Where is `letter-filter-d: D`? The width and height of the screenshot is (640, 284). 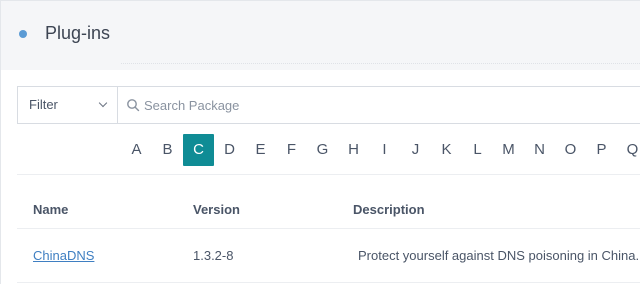 letter-filter-d: D is located at coordinates (229, 150).